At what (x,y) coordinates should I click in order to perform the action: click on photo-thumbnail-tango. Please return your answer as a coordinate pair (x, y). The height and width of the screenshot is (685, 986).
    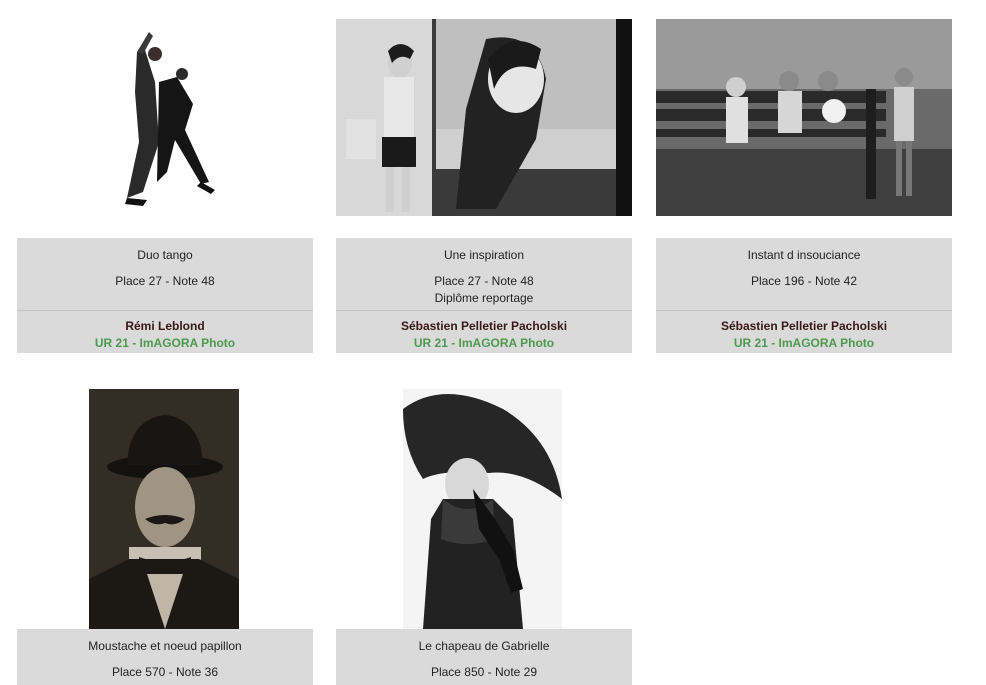
    Looking at the image, I should click on (172, 115).